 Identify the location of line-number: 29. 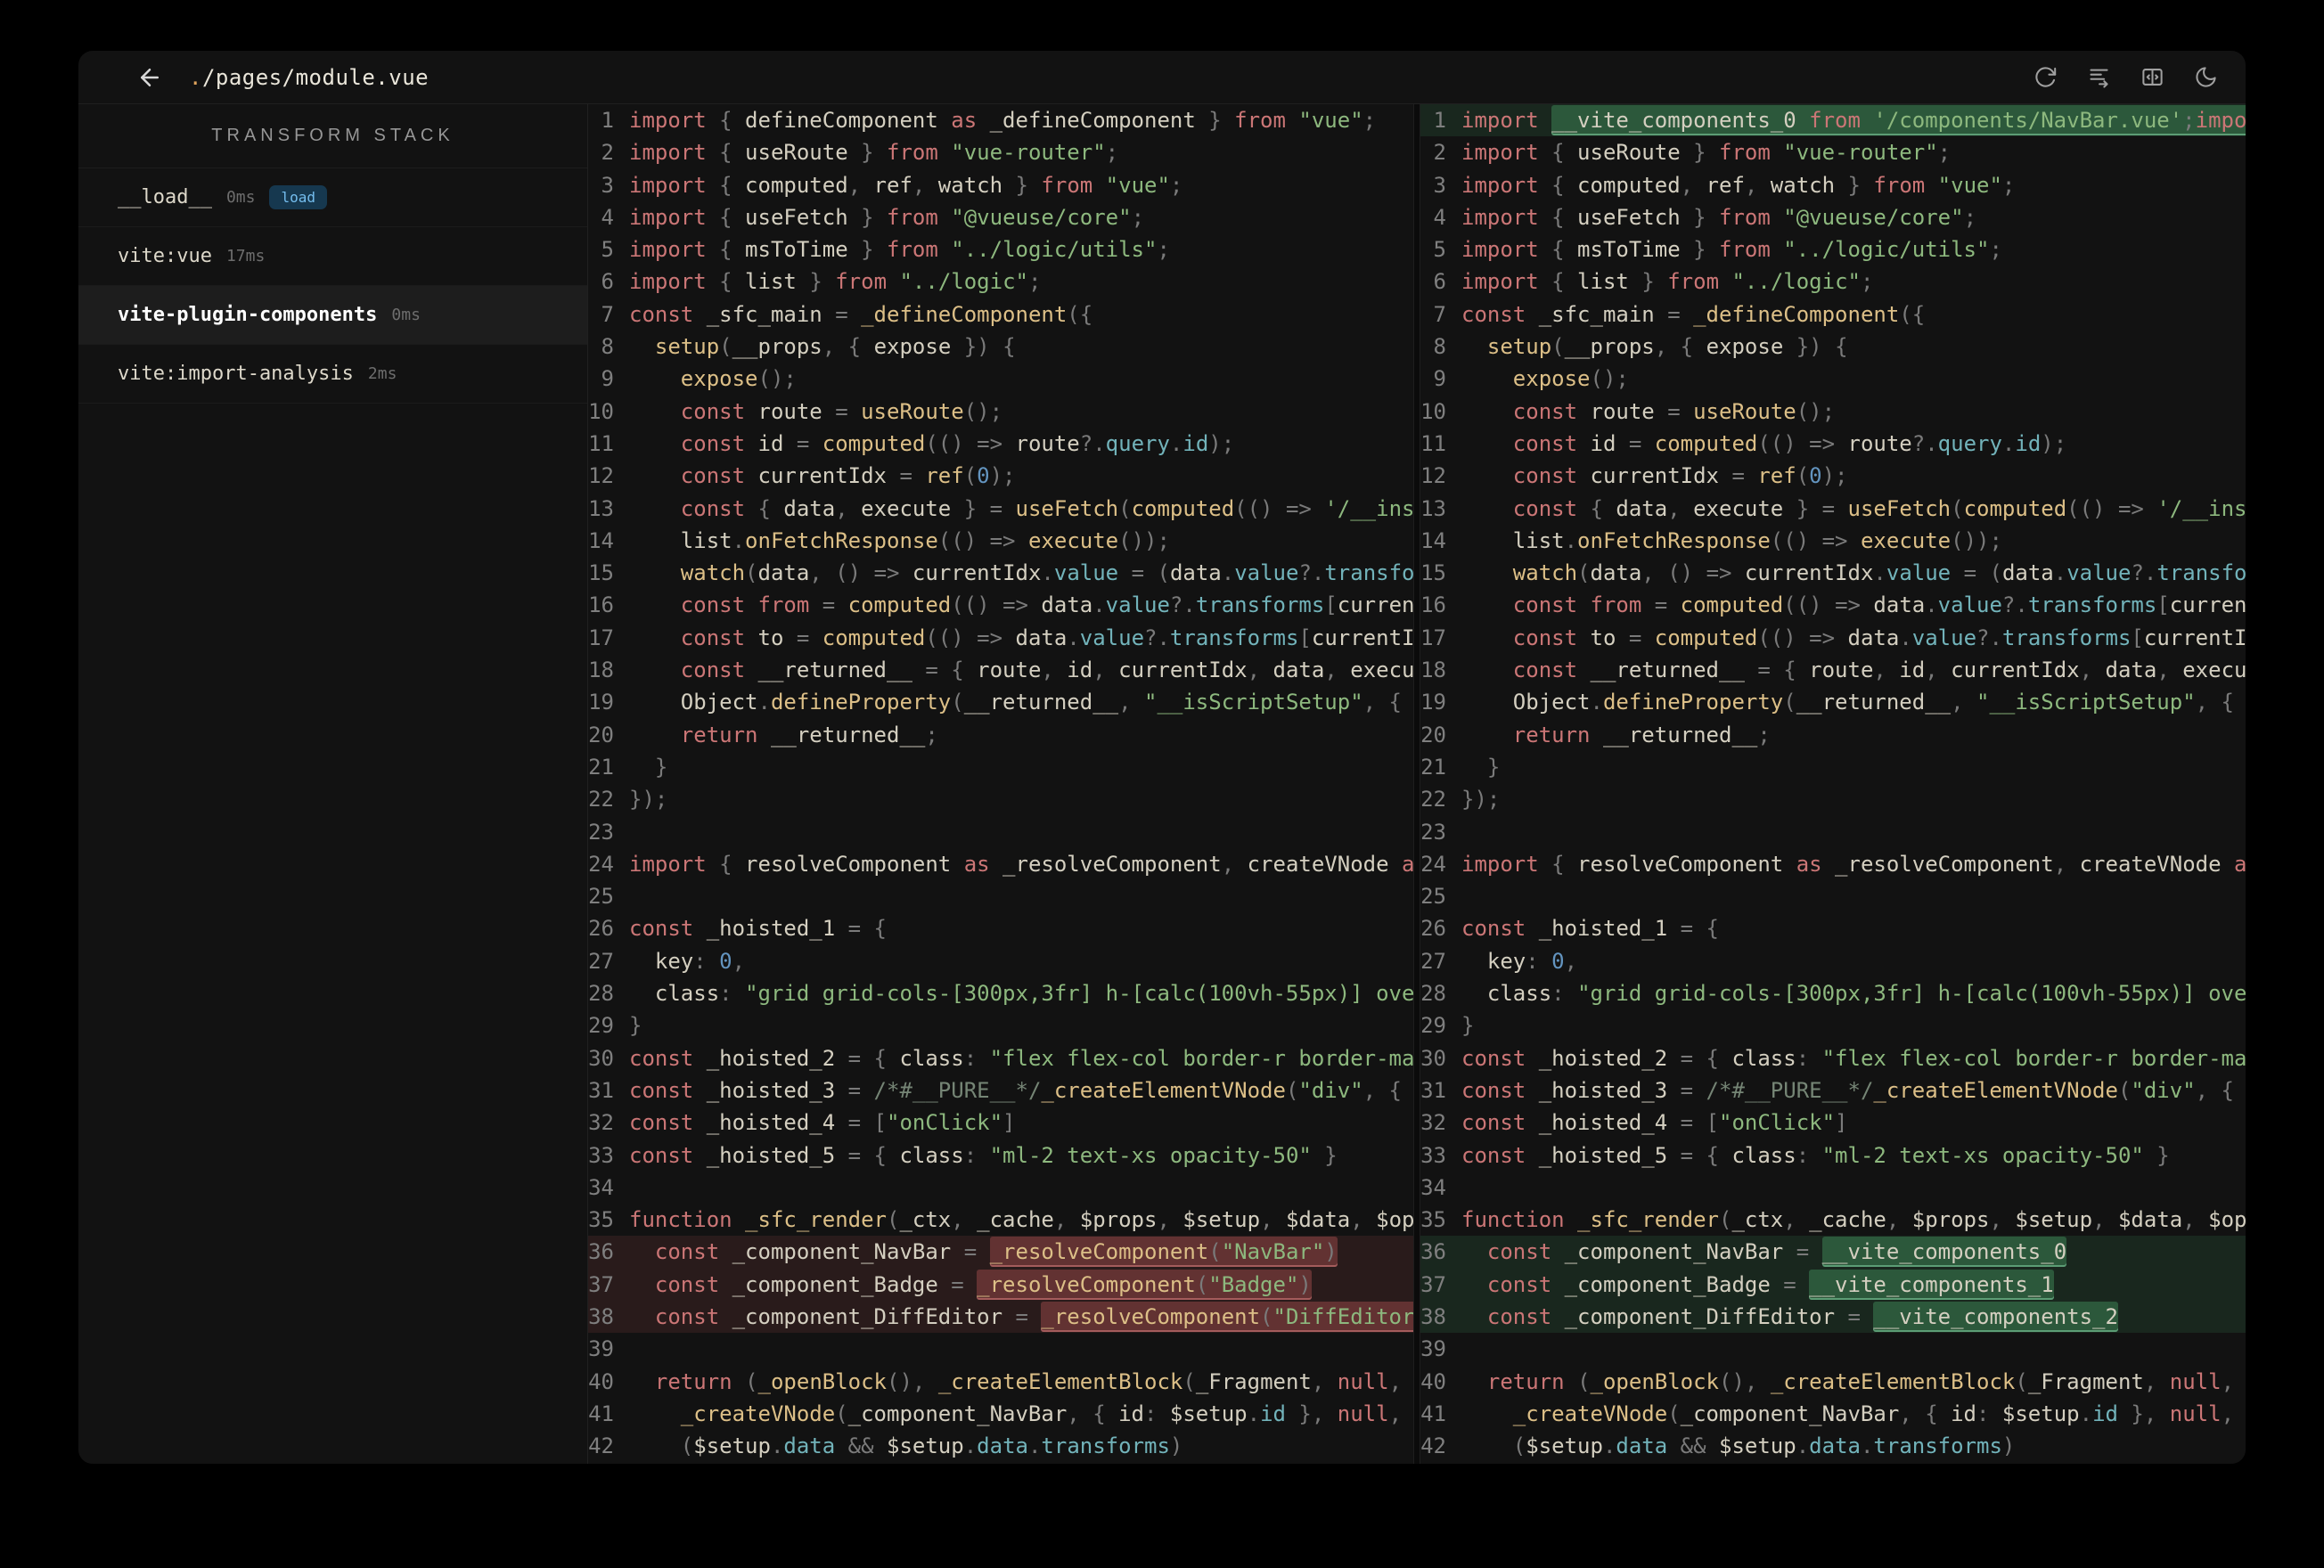
(601, 1026).